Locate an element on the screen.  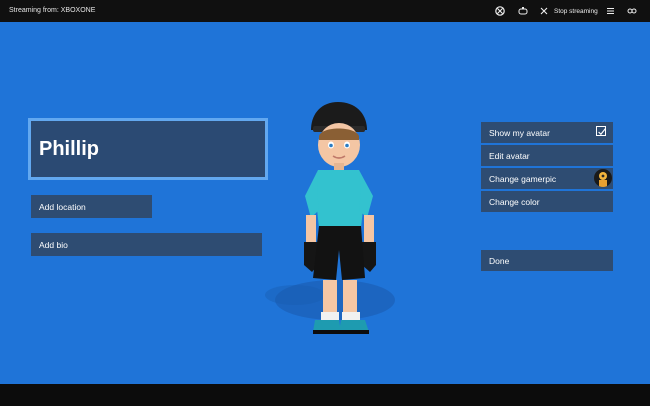
add-location-button: Add location is located at coordinates (91, 206).